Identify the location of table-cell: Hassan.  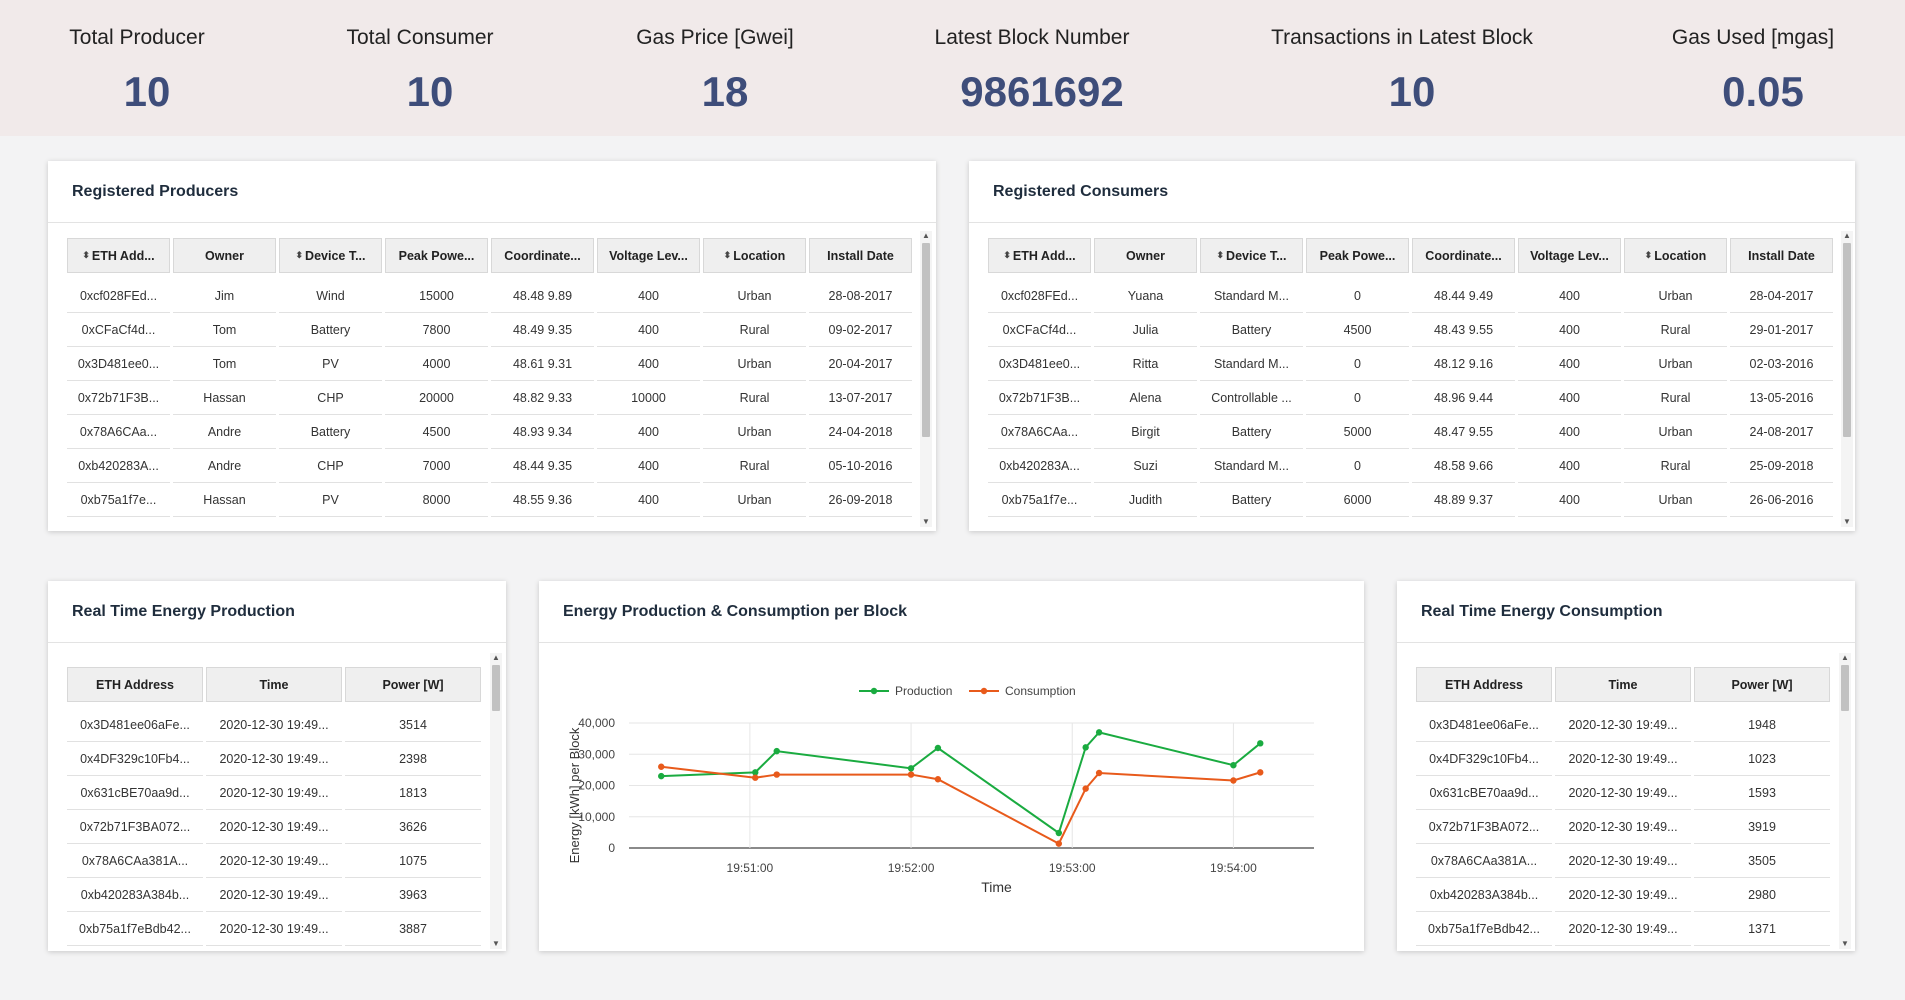
(224, 398).